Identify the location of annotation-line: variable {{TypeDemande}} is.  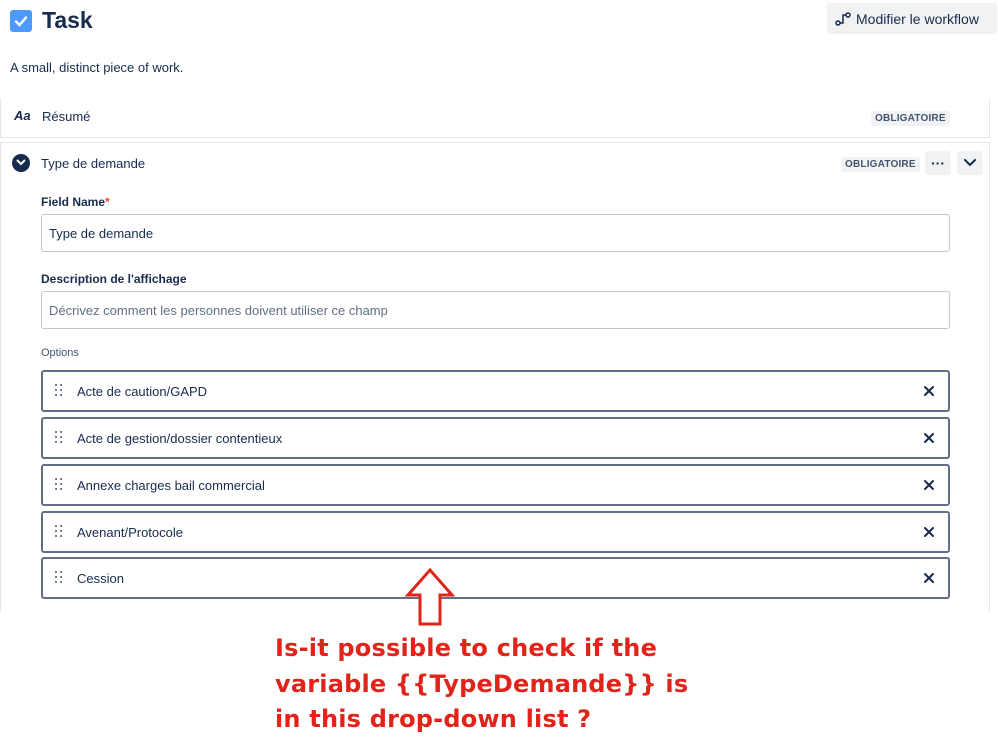
(482, 683).